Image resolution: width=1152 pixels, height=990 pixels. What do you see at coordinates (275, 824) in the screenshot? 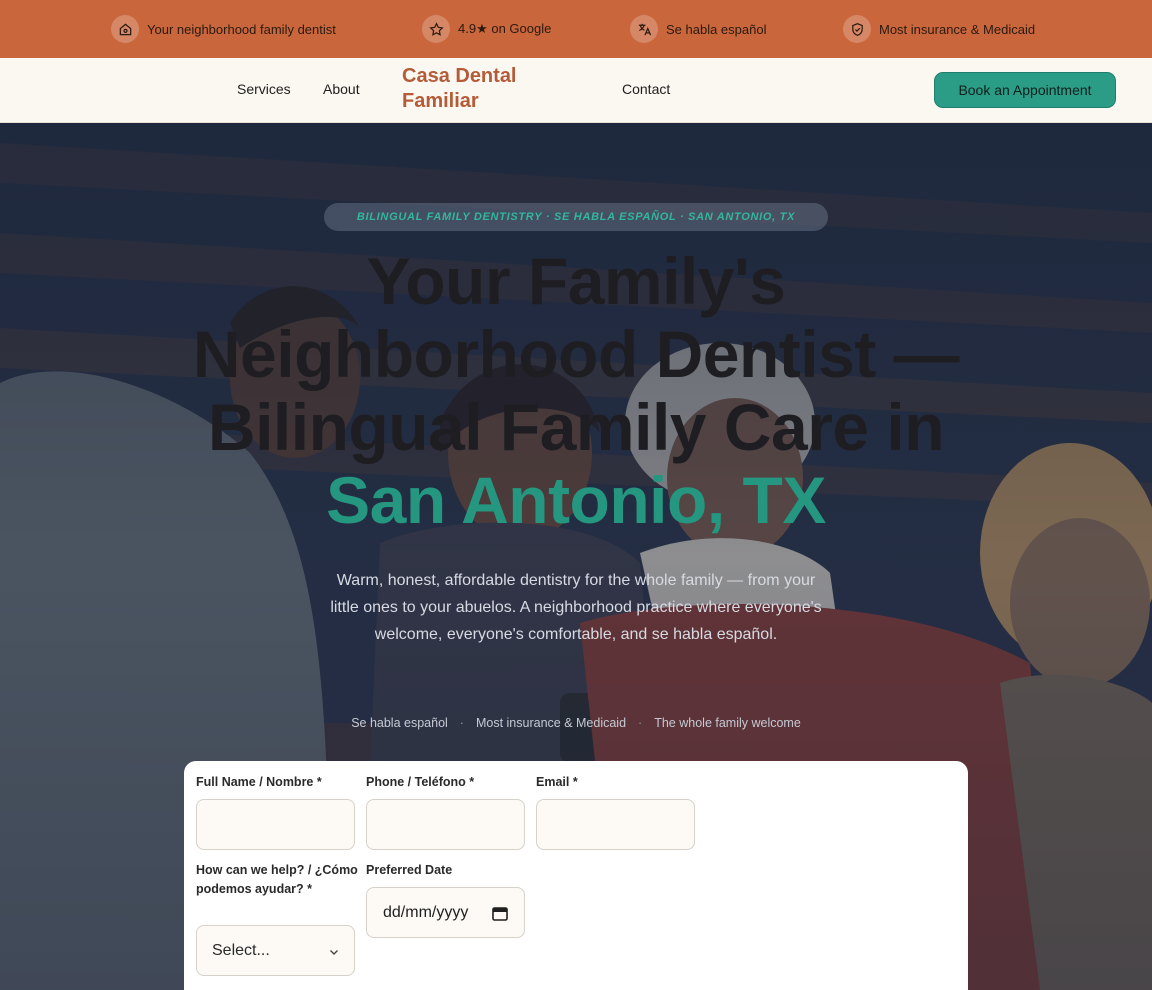
I see `name-input` at bounding box center [275, 824].